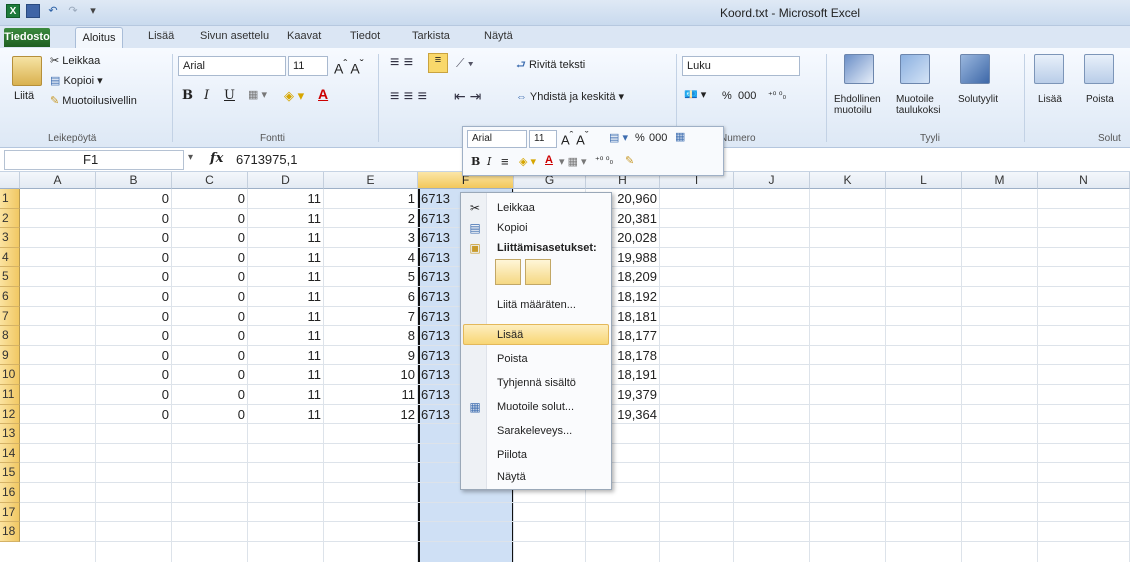 This screenshot has height=562, width=1130. What do you see at coordinates (371, 356) in the screenshot?
I see `cell-e9: 9` at bounding box center [371, 356].